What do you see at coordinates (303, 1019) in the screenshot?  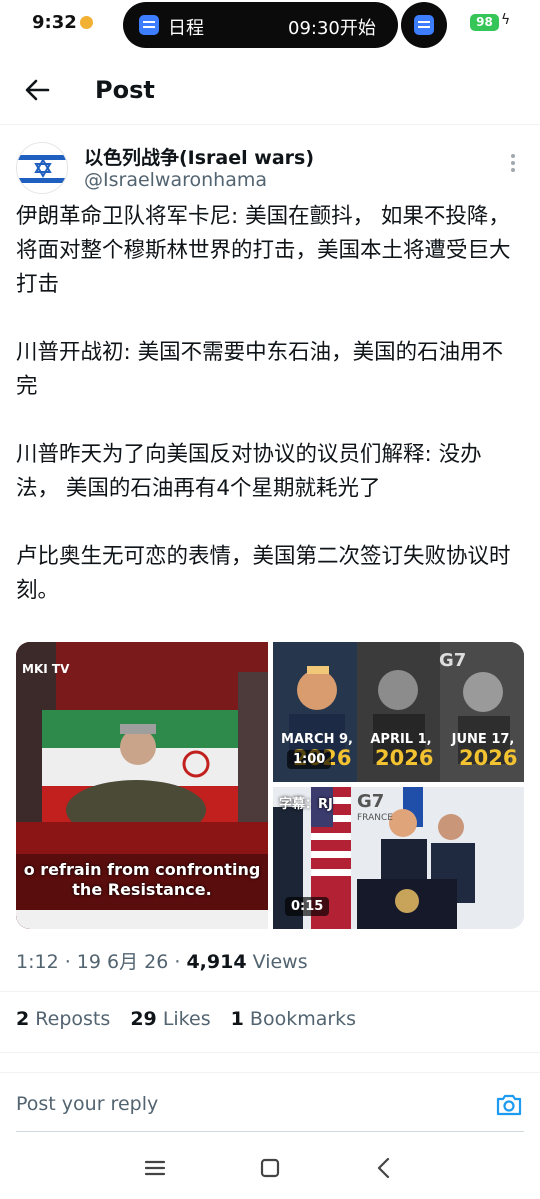 I see `bookmarks-label: Bookmarks` at bounding box center [303, 1019].